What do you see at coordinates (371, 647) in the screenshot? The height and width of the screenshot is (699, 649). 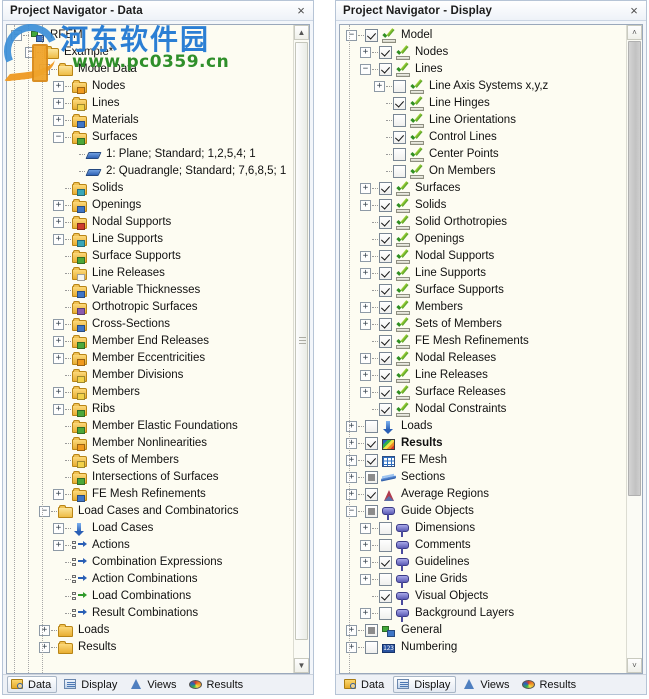 I see `checkbox-numbering` at bounding box center [371, 647].